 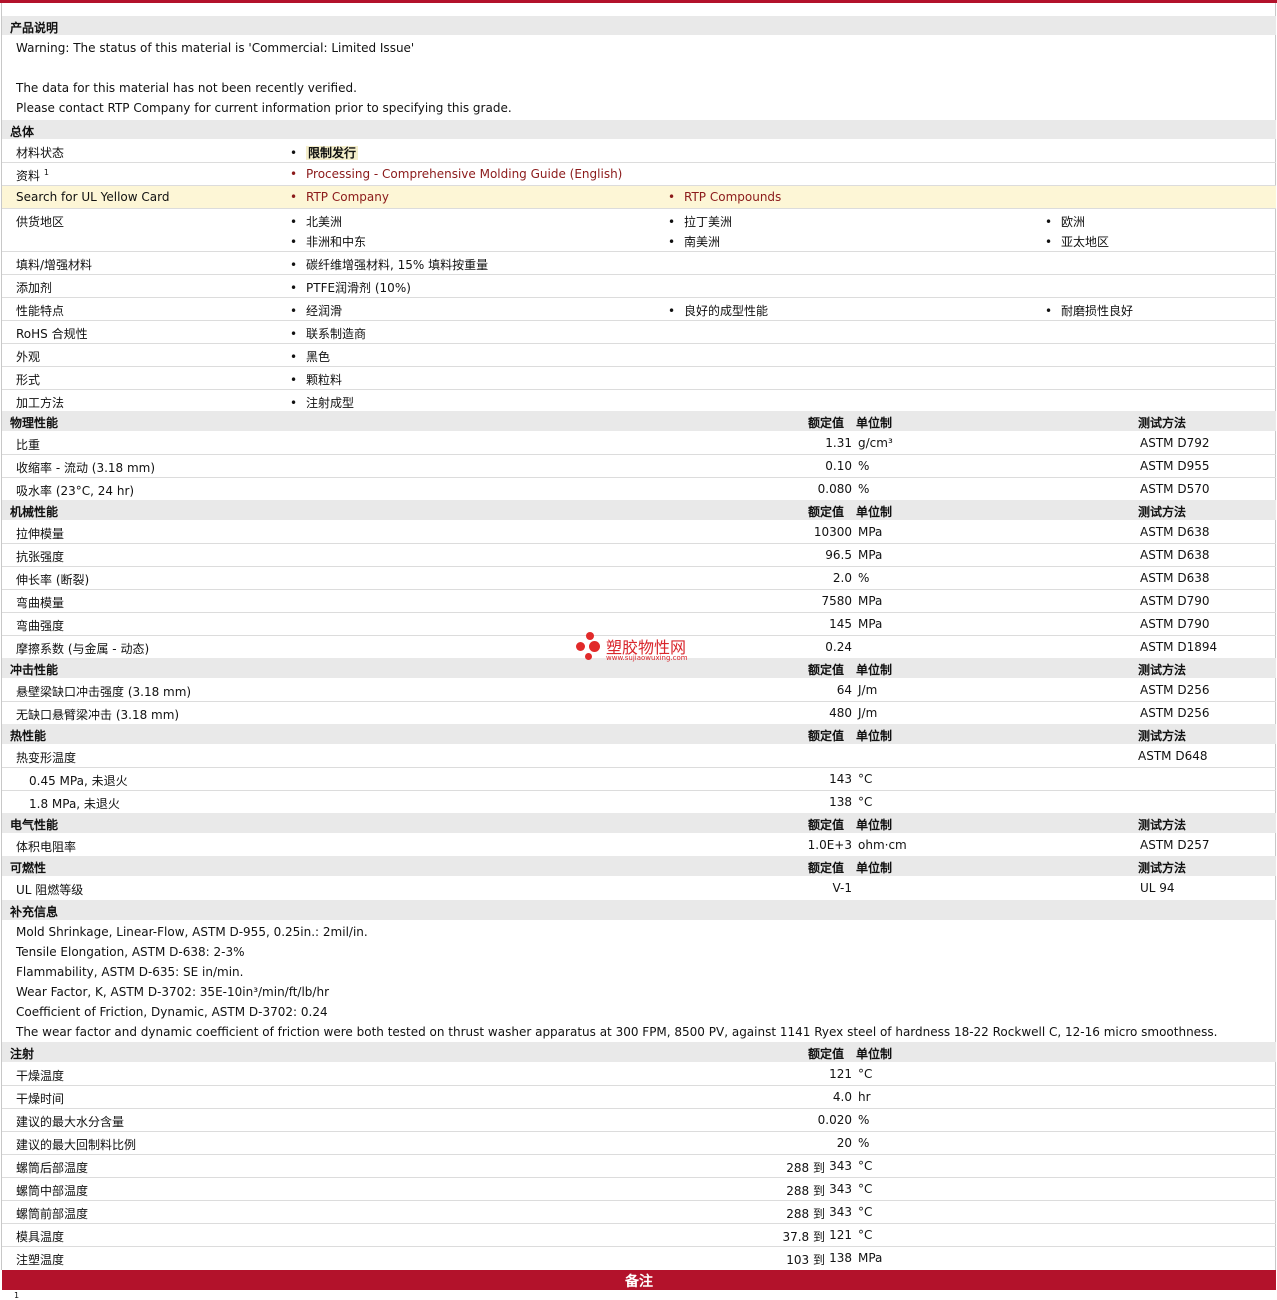 What do you see at coordinates (52, 1191) in the screenshot?
I see `row-label: 螺筒中部温度` at bounding box center [52, 1191].